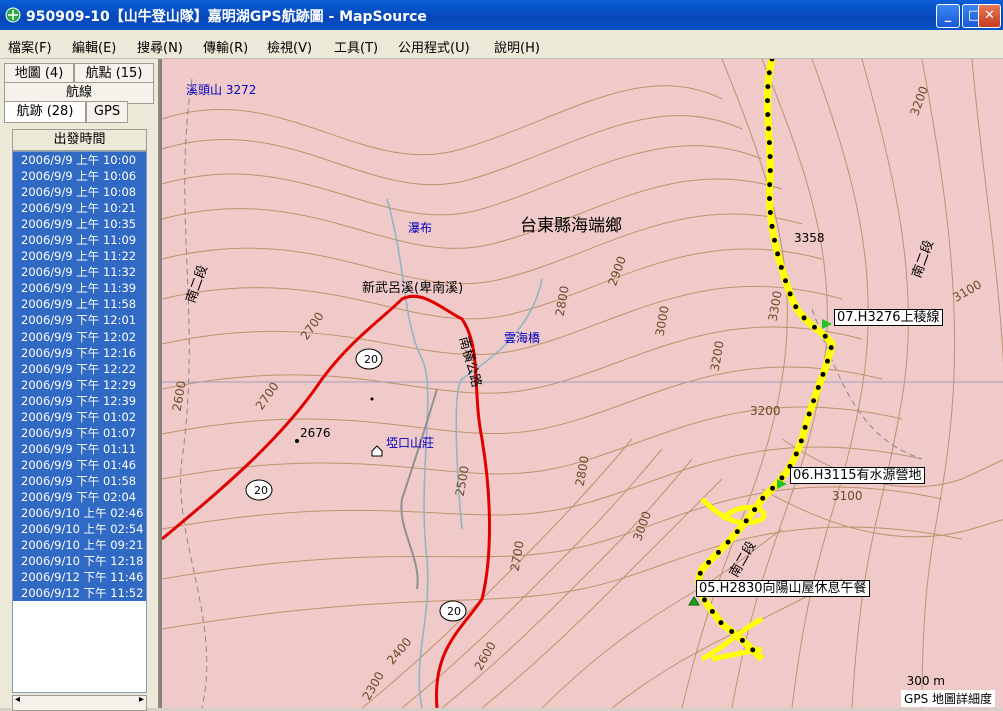 This screenshot has width=1003, height=711. I want to click on peak-label: 溪頭山 3272, so click(221, 90).